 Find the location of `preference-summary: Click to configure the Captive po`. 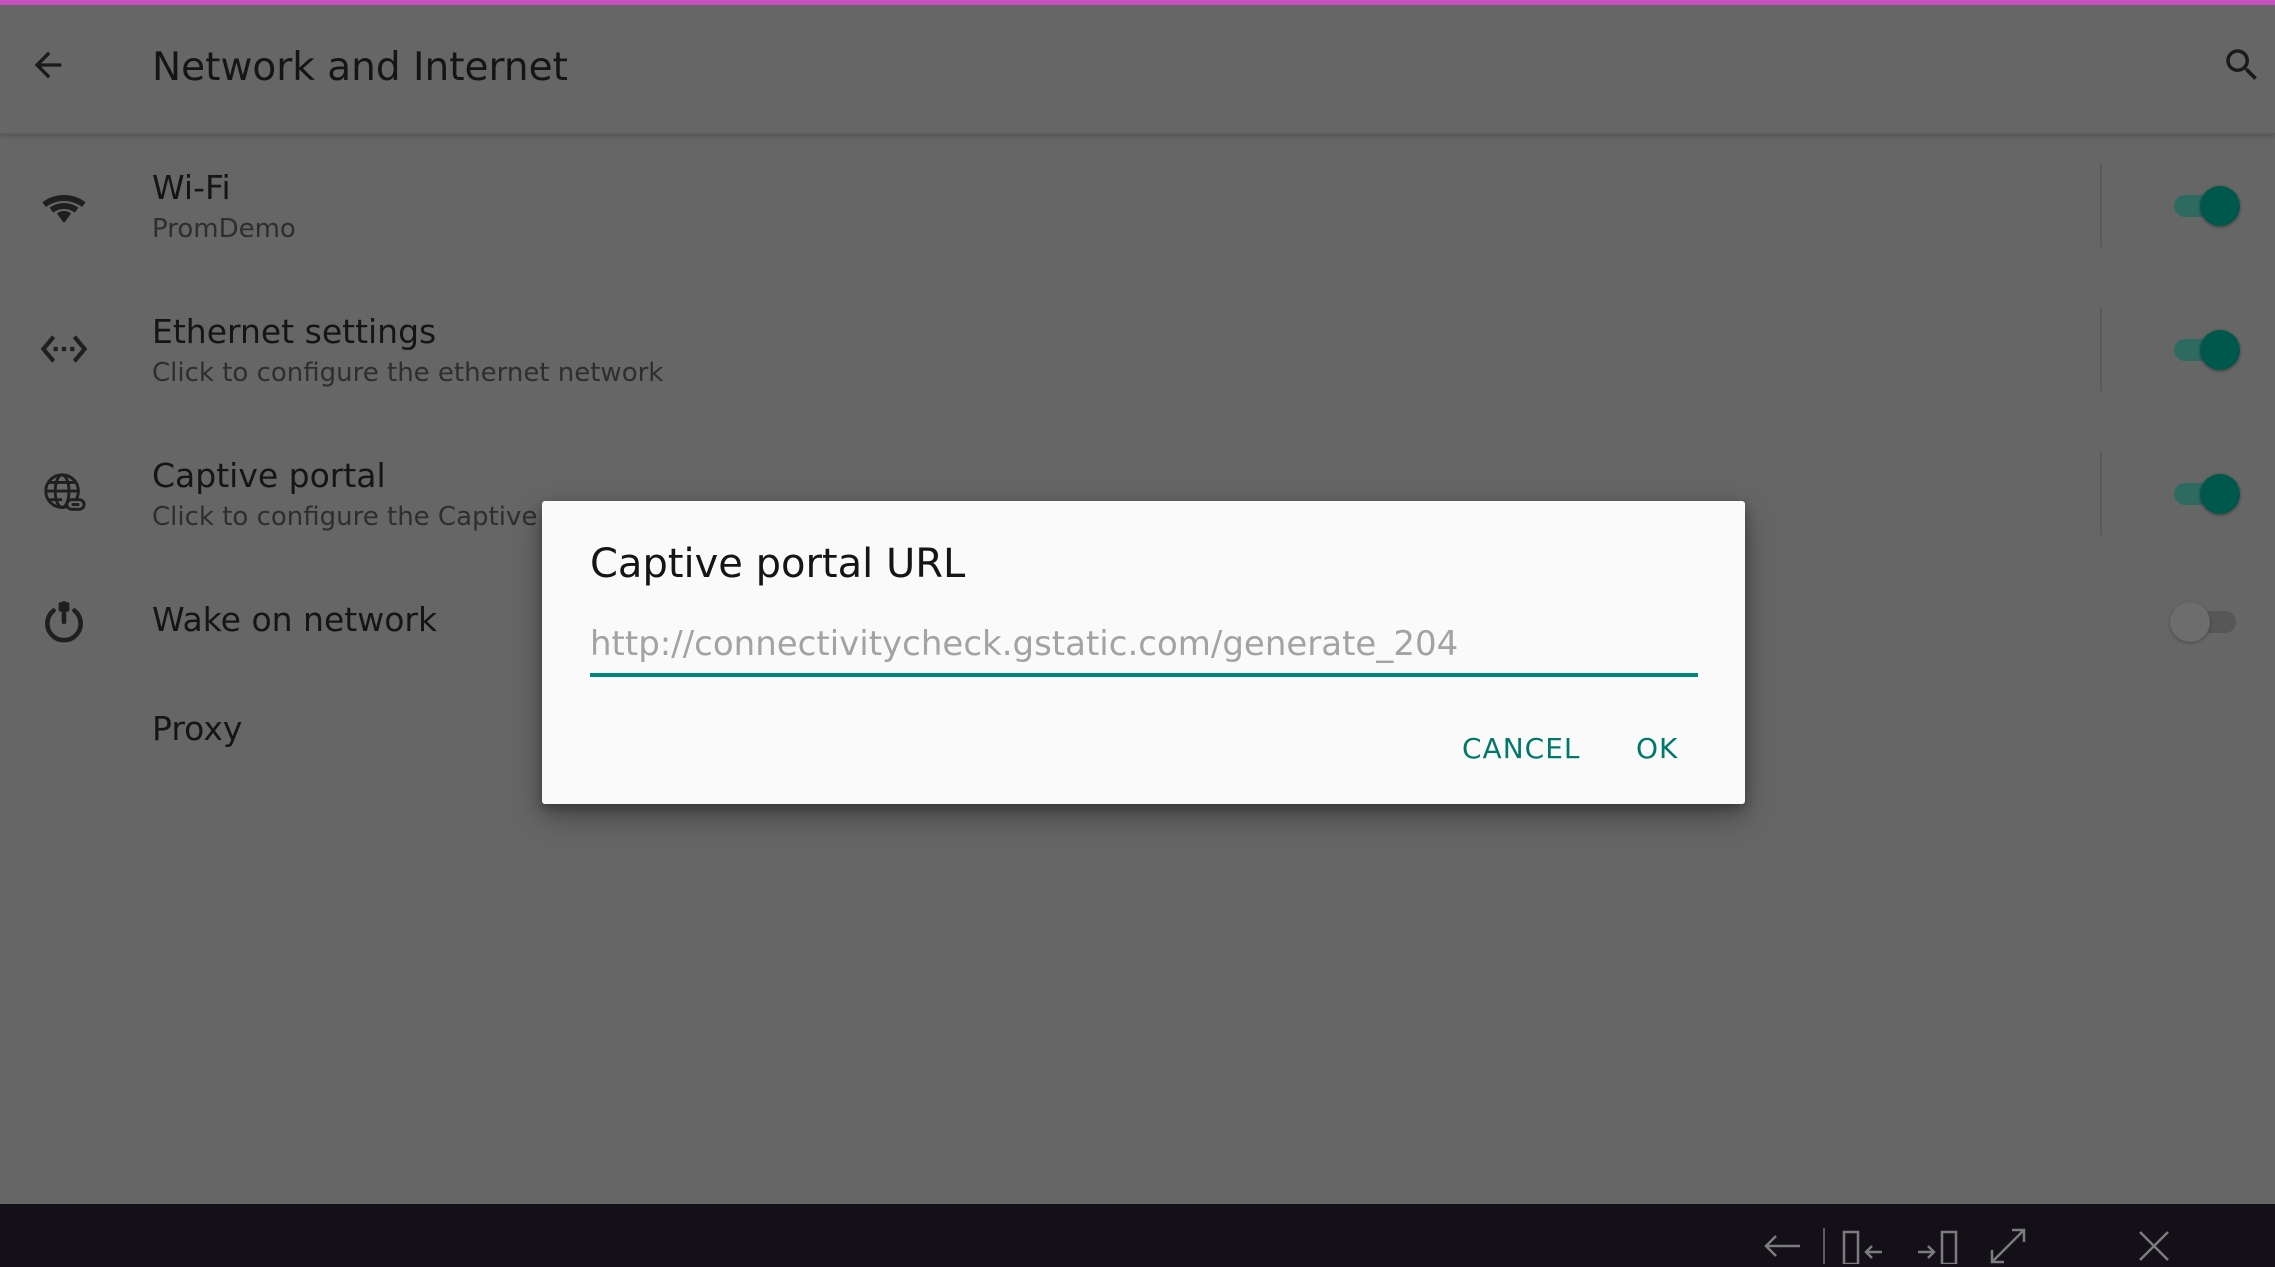

preference-summary: Click to configure the Captive po is located at coordinates (365, 517).